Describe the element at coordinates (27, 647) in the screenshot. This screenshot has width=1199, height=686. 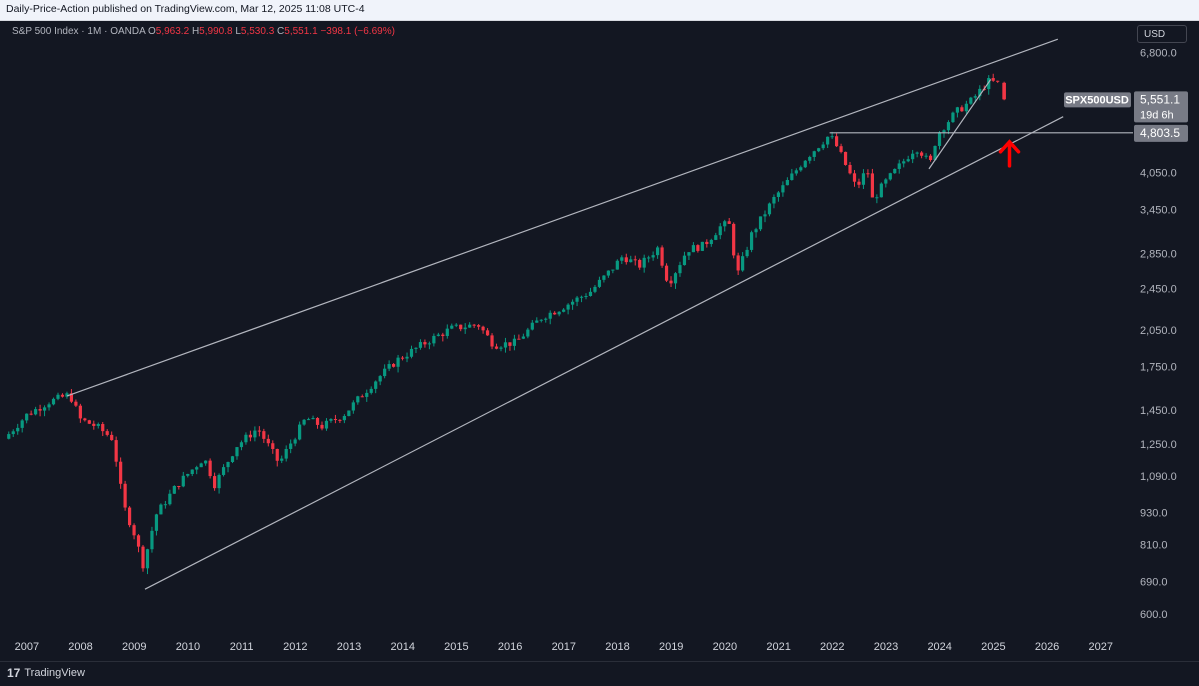
I see `x-tick-label: 2007` at that location.